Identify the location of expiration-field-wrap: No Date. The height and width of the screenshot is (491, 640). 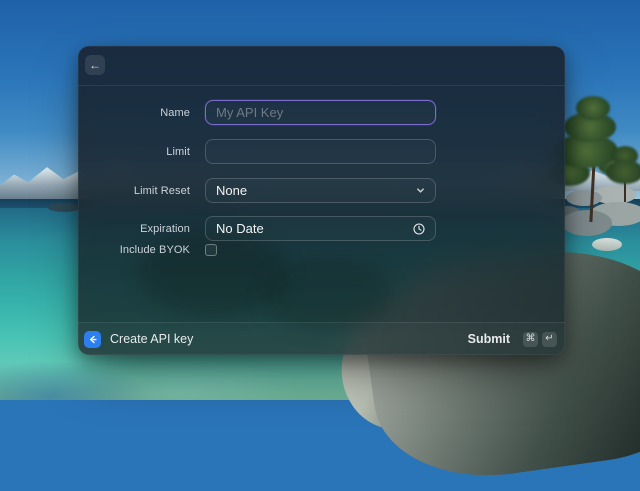
(320, 228).